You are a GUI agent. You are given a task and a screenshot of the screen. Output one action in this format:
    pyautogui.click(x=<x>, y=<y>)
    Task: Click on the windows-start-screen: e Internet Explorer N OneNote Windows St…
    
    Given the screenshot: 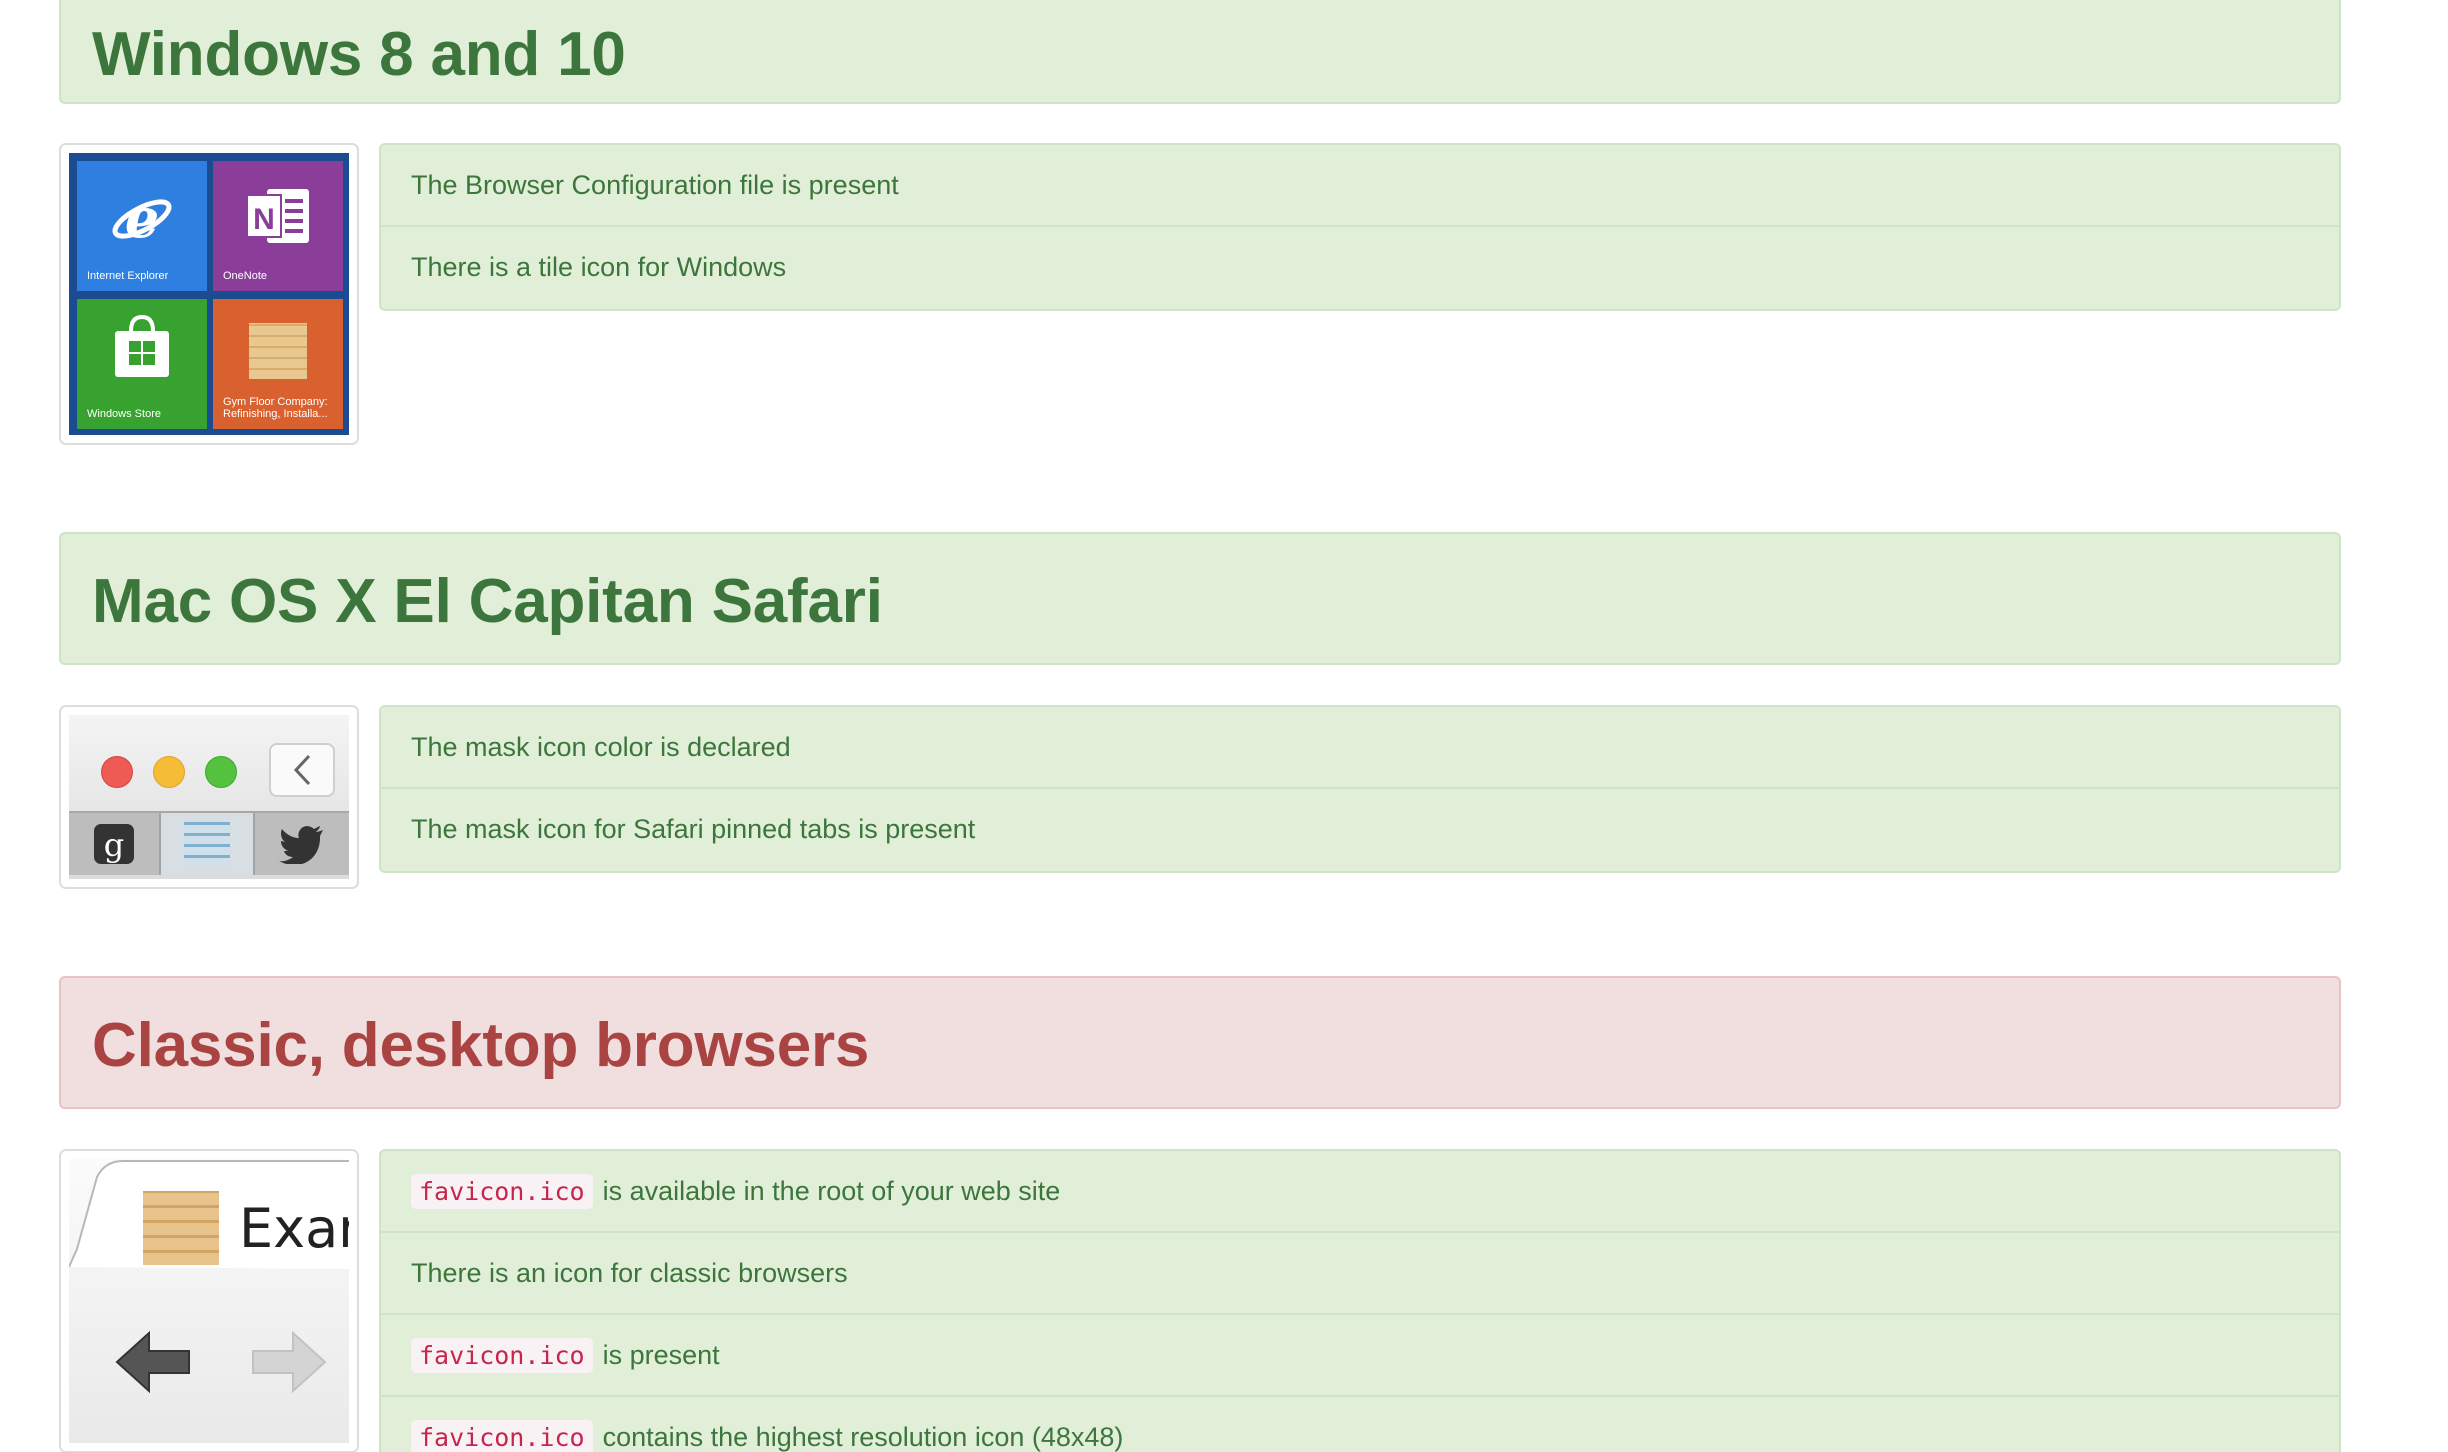 What is the action you would take?
    pyautogui.click(x=209, y=294)
    